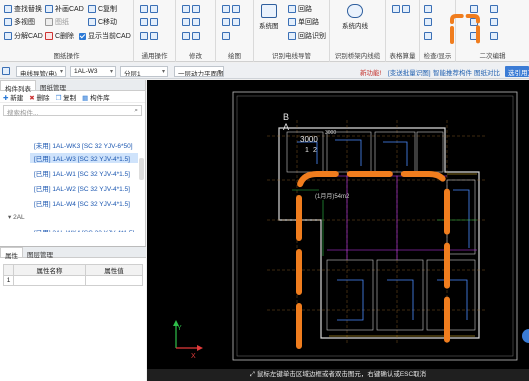  I want to click on floor-select: 分层1, so click(144, 71).